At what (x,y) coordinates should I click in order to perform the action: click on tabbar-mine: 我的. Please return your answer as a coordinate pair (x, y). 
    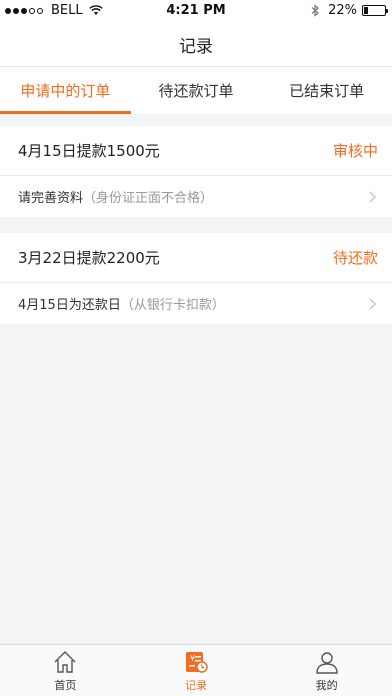
    Looking at the image, I should click on (326, 670).